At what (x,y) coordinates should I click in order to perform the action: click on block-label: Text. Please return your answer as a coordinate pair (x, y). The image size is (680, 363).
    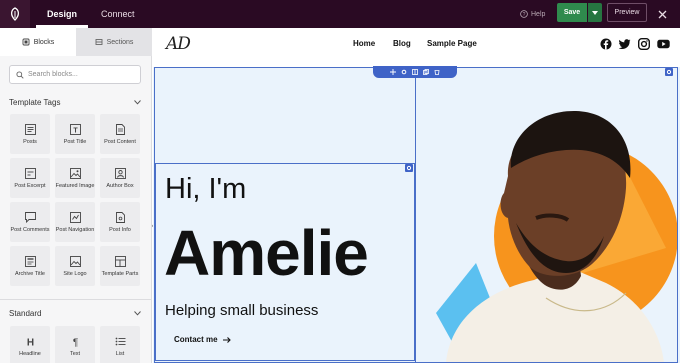
    Looking at the image, I should click on (75, 354).